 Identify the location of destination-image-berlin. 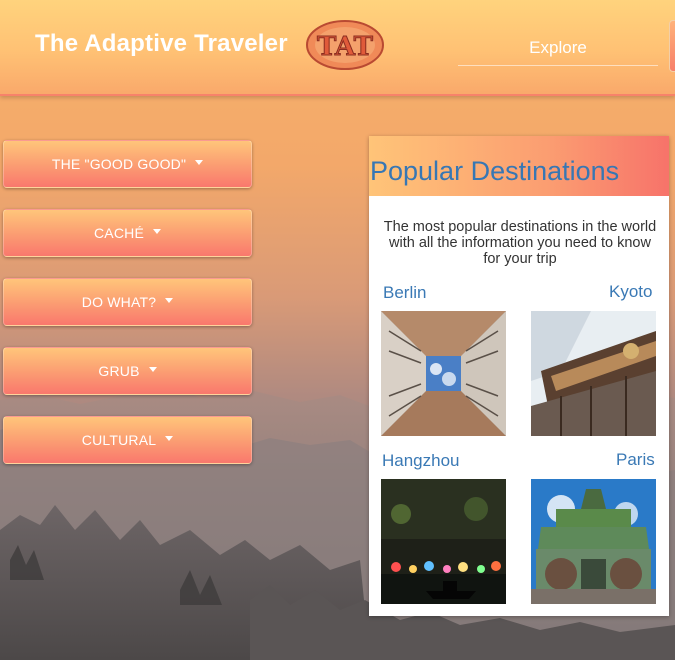
(443, 373).